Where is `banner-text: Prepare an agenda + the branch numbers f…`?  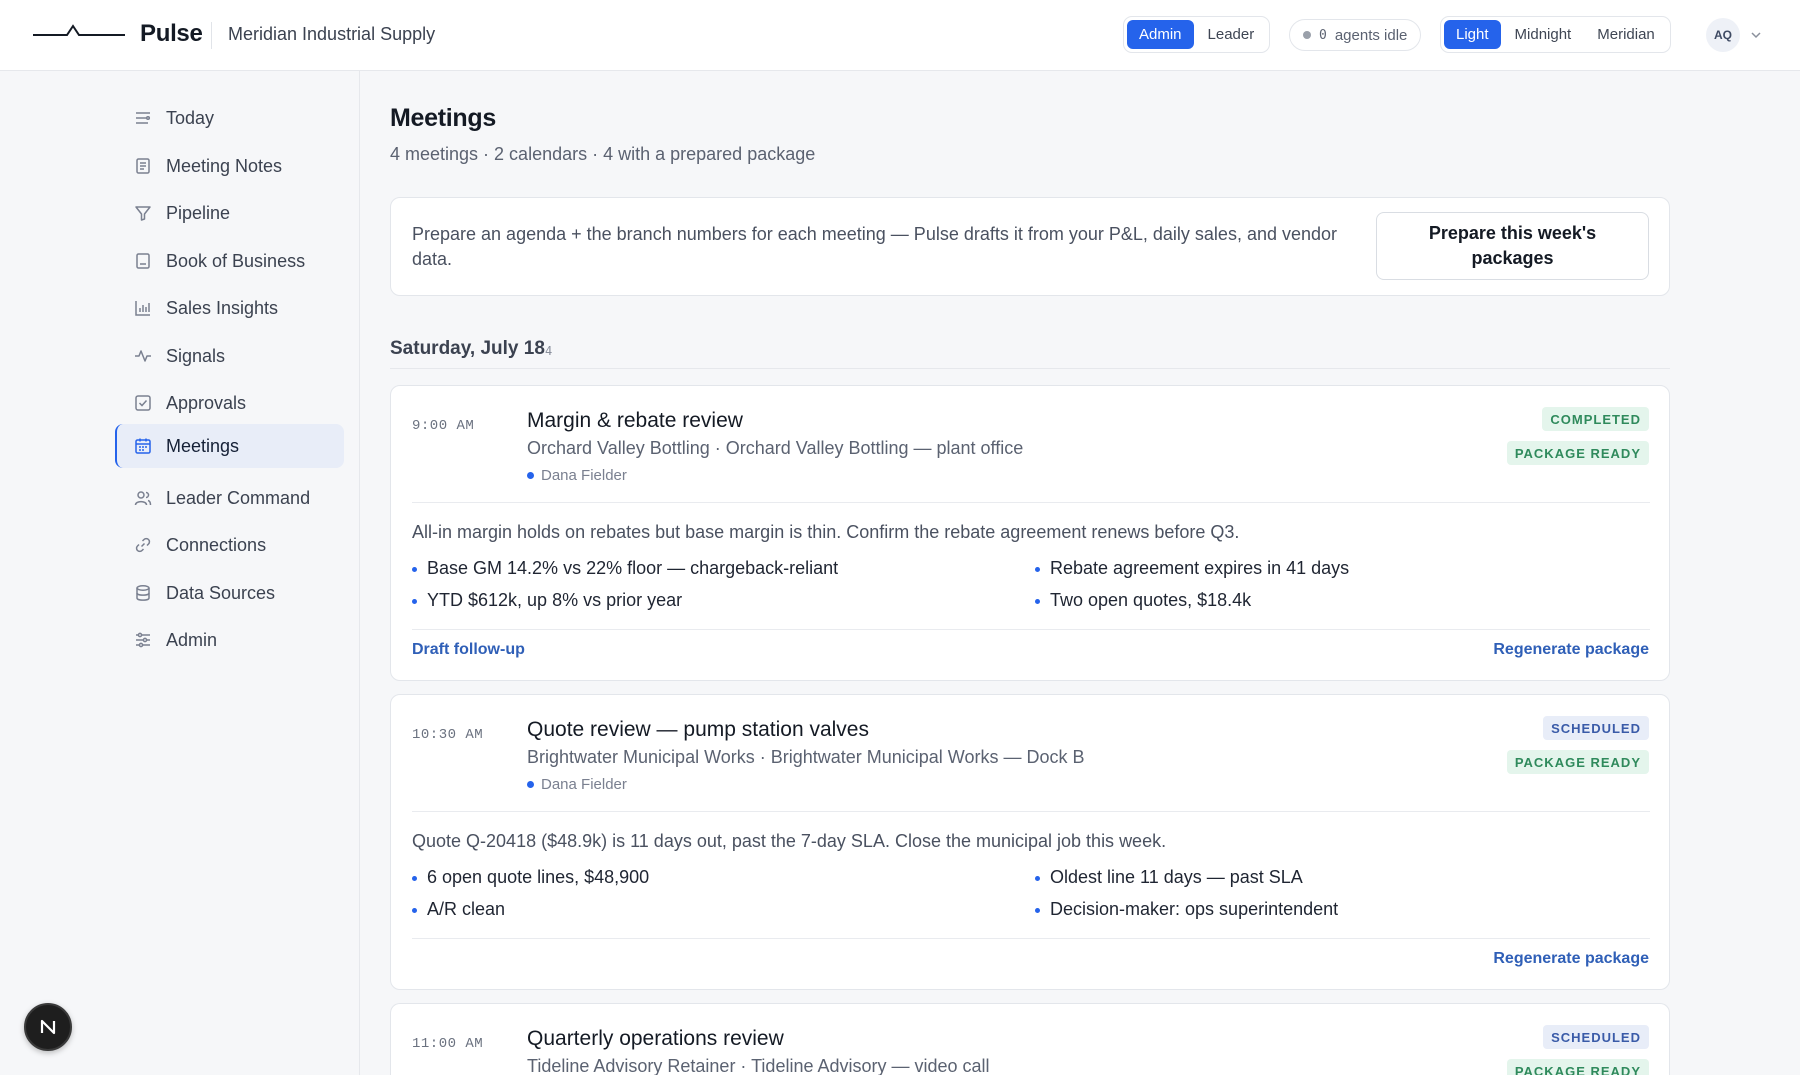 banner-text: Prepare an agenda + the branch numbers f… is located at coordinates (875, 246).